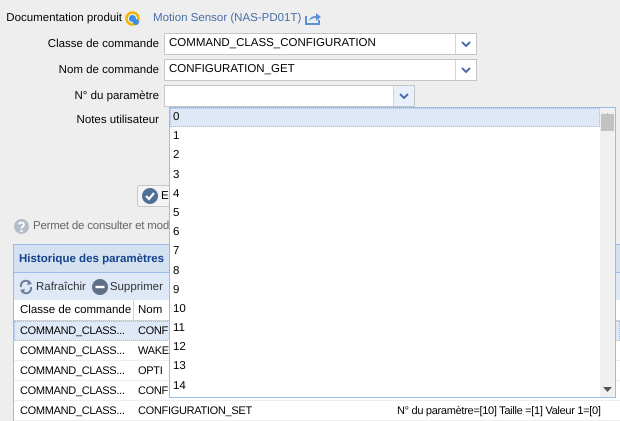 The width and height of the screenshot is (620, 421). What do you see at coordinates (385, 175) in the screenshot?
I see `dropdown-option: 3` at bounding box center [385, 175].